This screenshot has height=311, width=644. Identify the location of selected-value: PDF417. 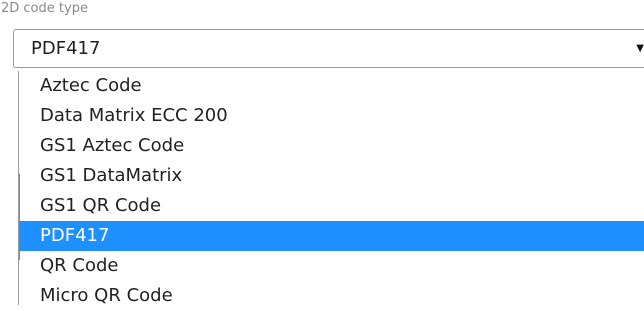
(66, 48).